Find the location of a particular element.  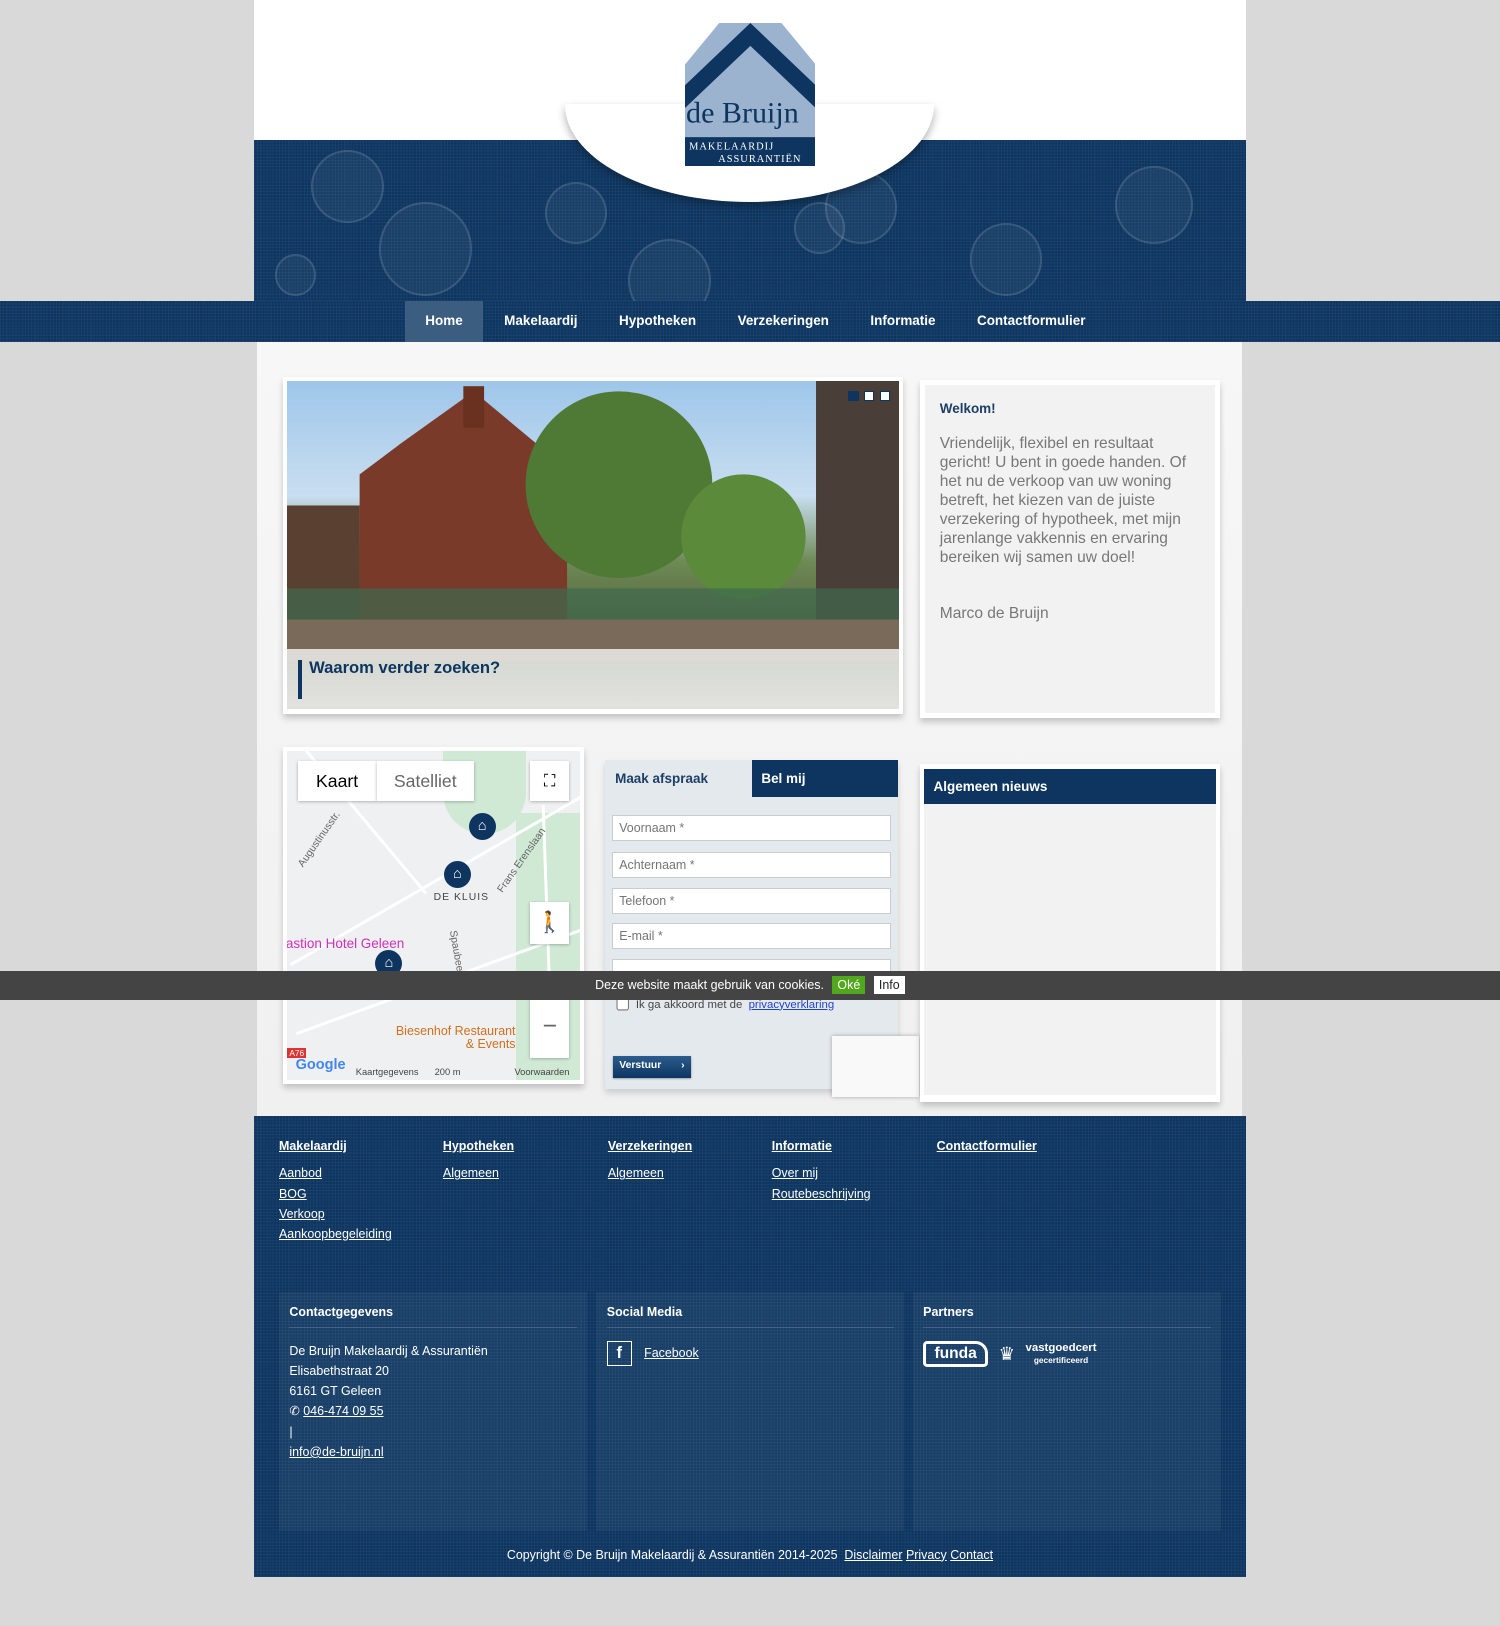

crown-icon: ♛ is located at coordinates (1007, 1353).